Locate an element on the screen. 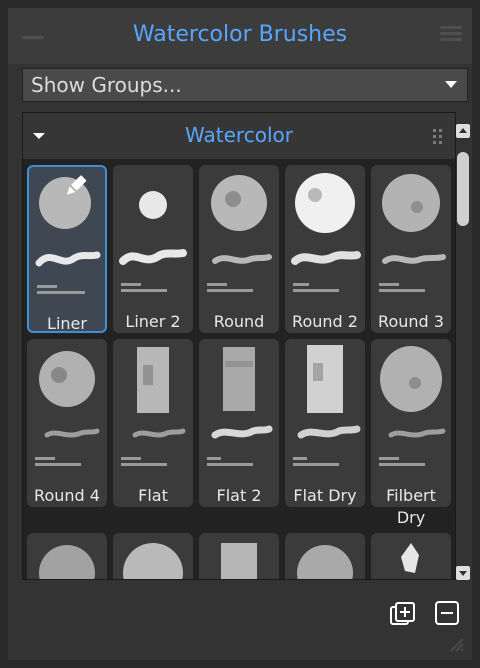 Image resolution: width=480 pixels, height=668 pixels. brush-name: Round 2 is located at coordinates (325, 321).